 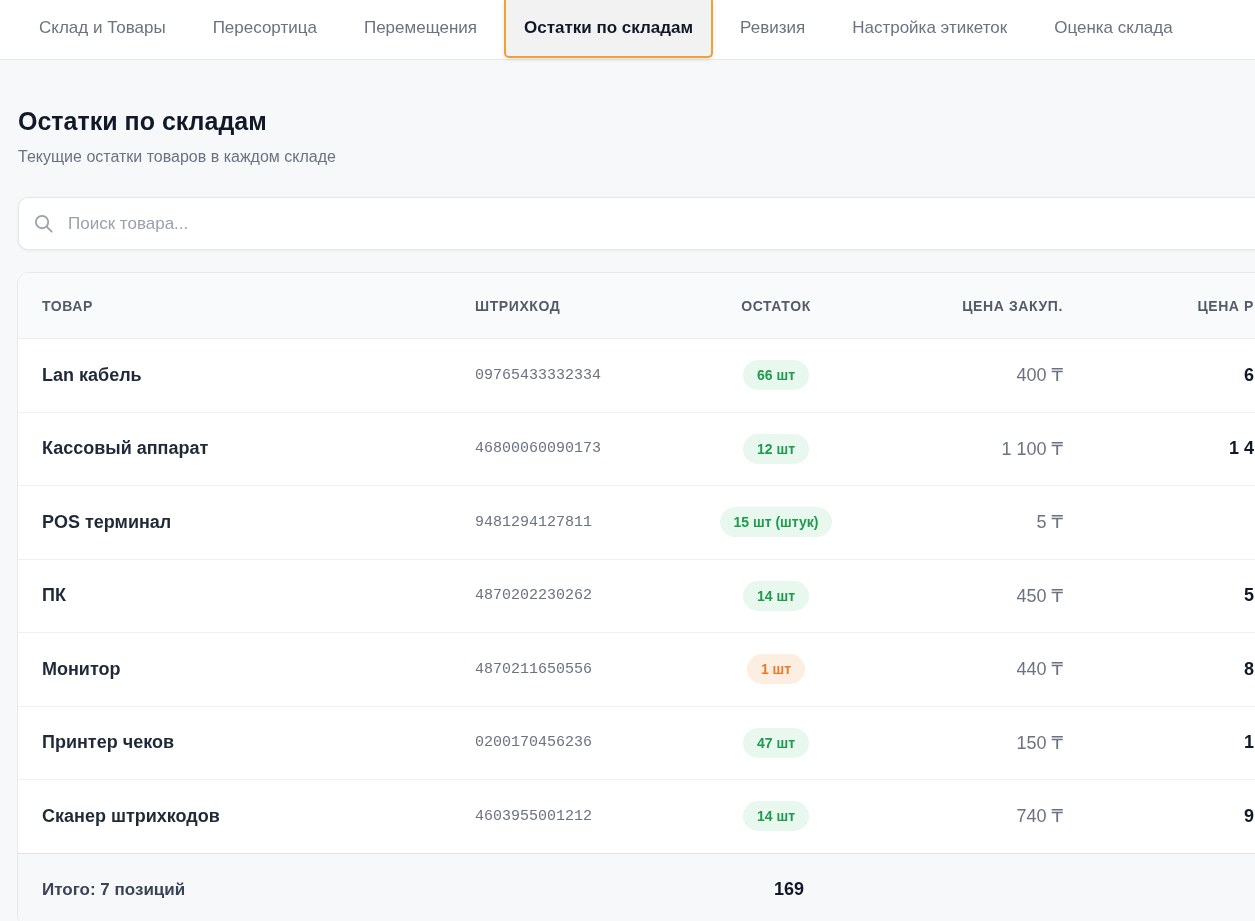 I want to click on search-icon, so click(x=43, y=223).